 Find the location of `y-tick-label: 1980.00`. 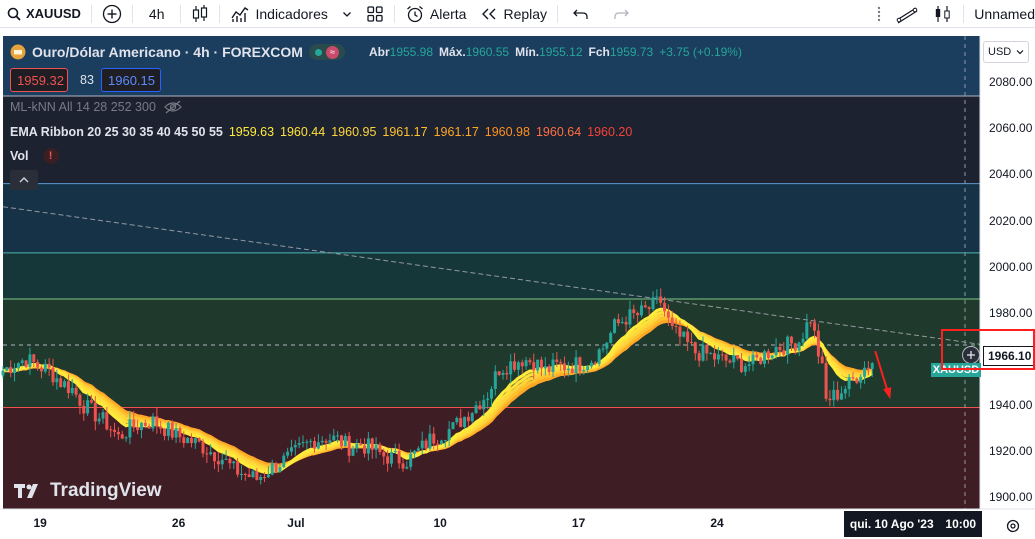

y-tick-label: 1980.00 is located at coordinates (1011, 312).